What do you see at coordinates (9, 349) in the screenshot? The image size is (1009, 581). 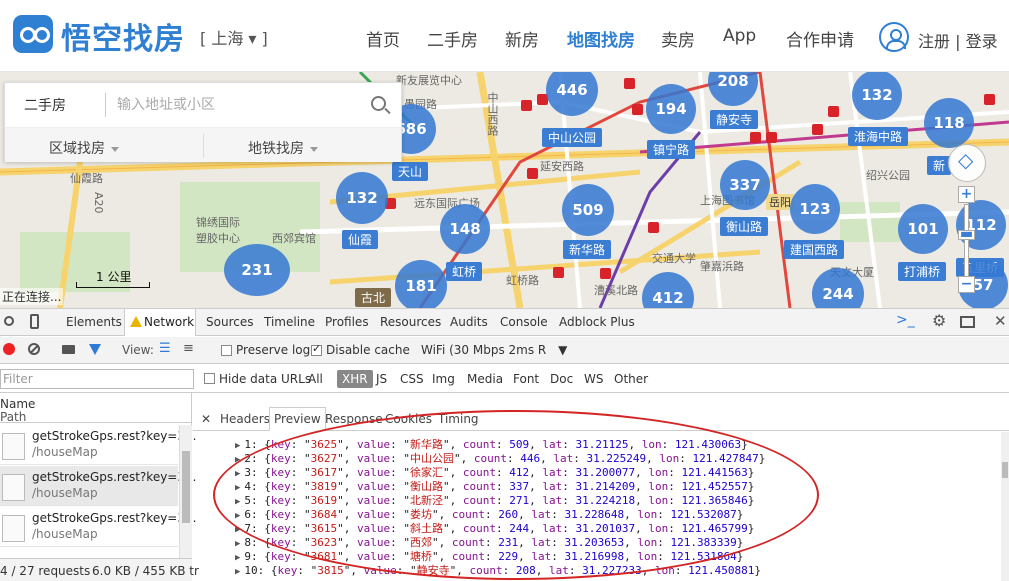 I see `record-icon` at bounding box center [9, 349].